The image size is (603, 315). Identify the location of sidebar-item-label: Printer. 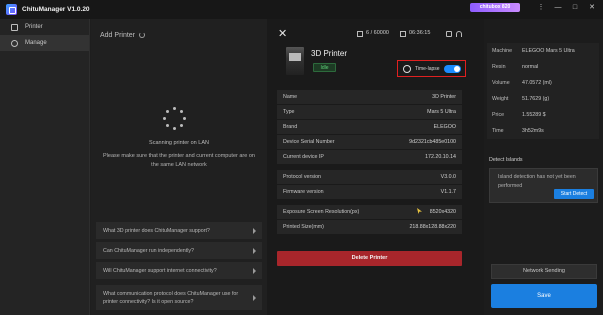
(34, 27).